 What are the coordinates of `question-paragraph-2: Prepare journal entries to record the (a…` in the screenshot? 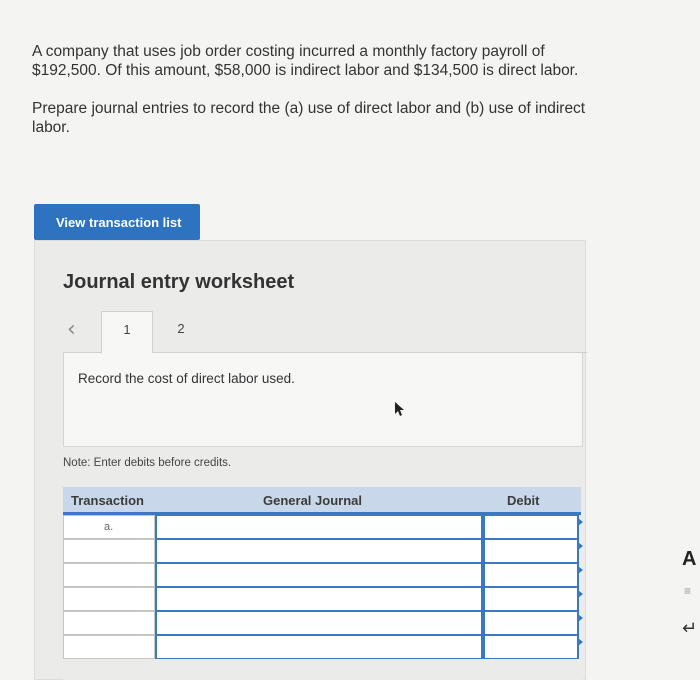 It's located at (309, 118).